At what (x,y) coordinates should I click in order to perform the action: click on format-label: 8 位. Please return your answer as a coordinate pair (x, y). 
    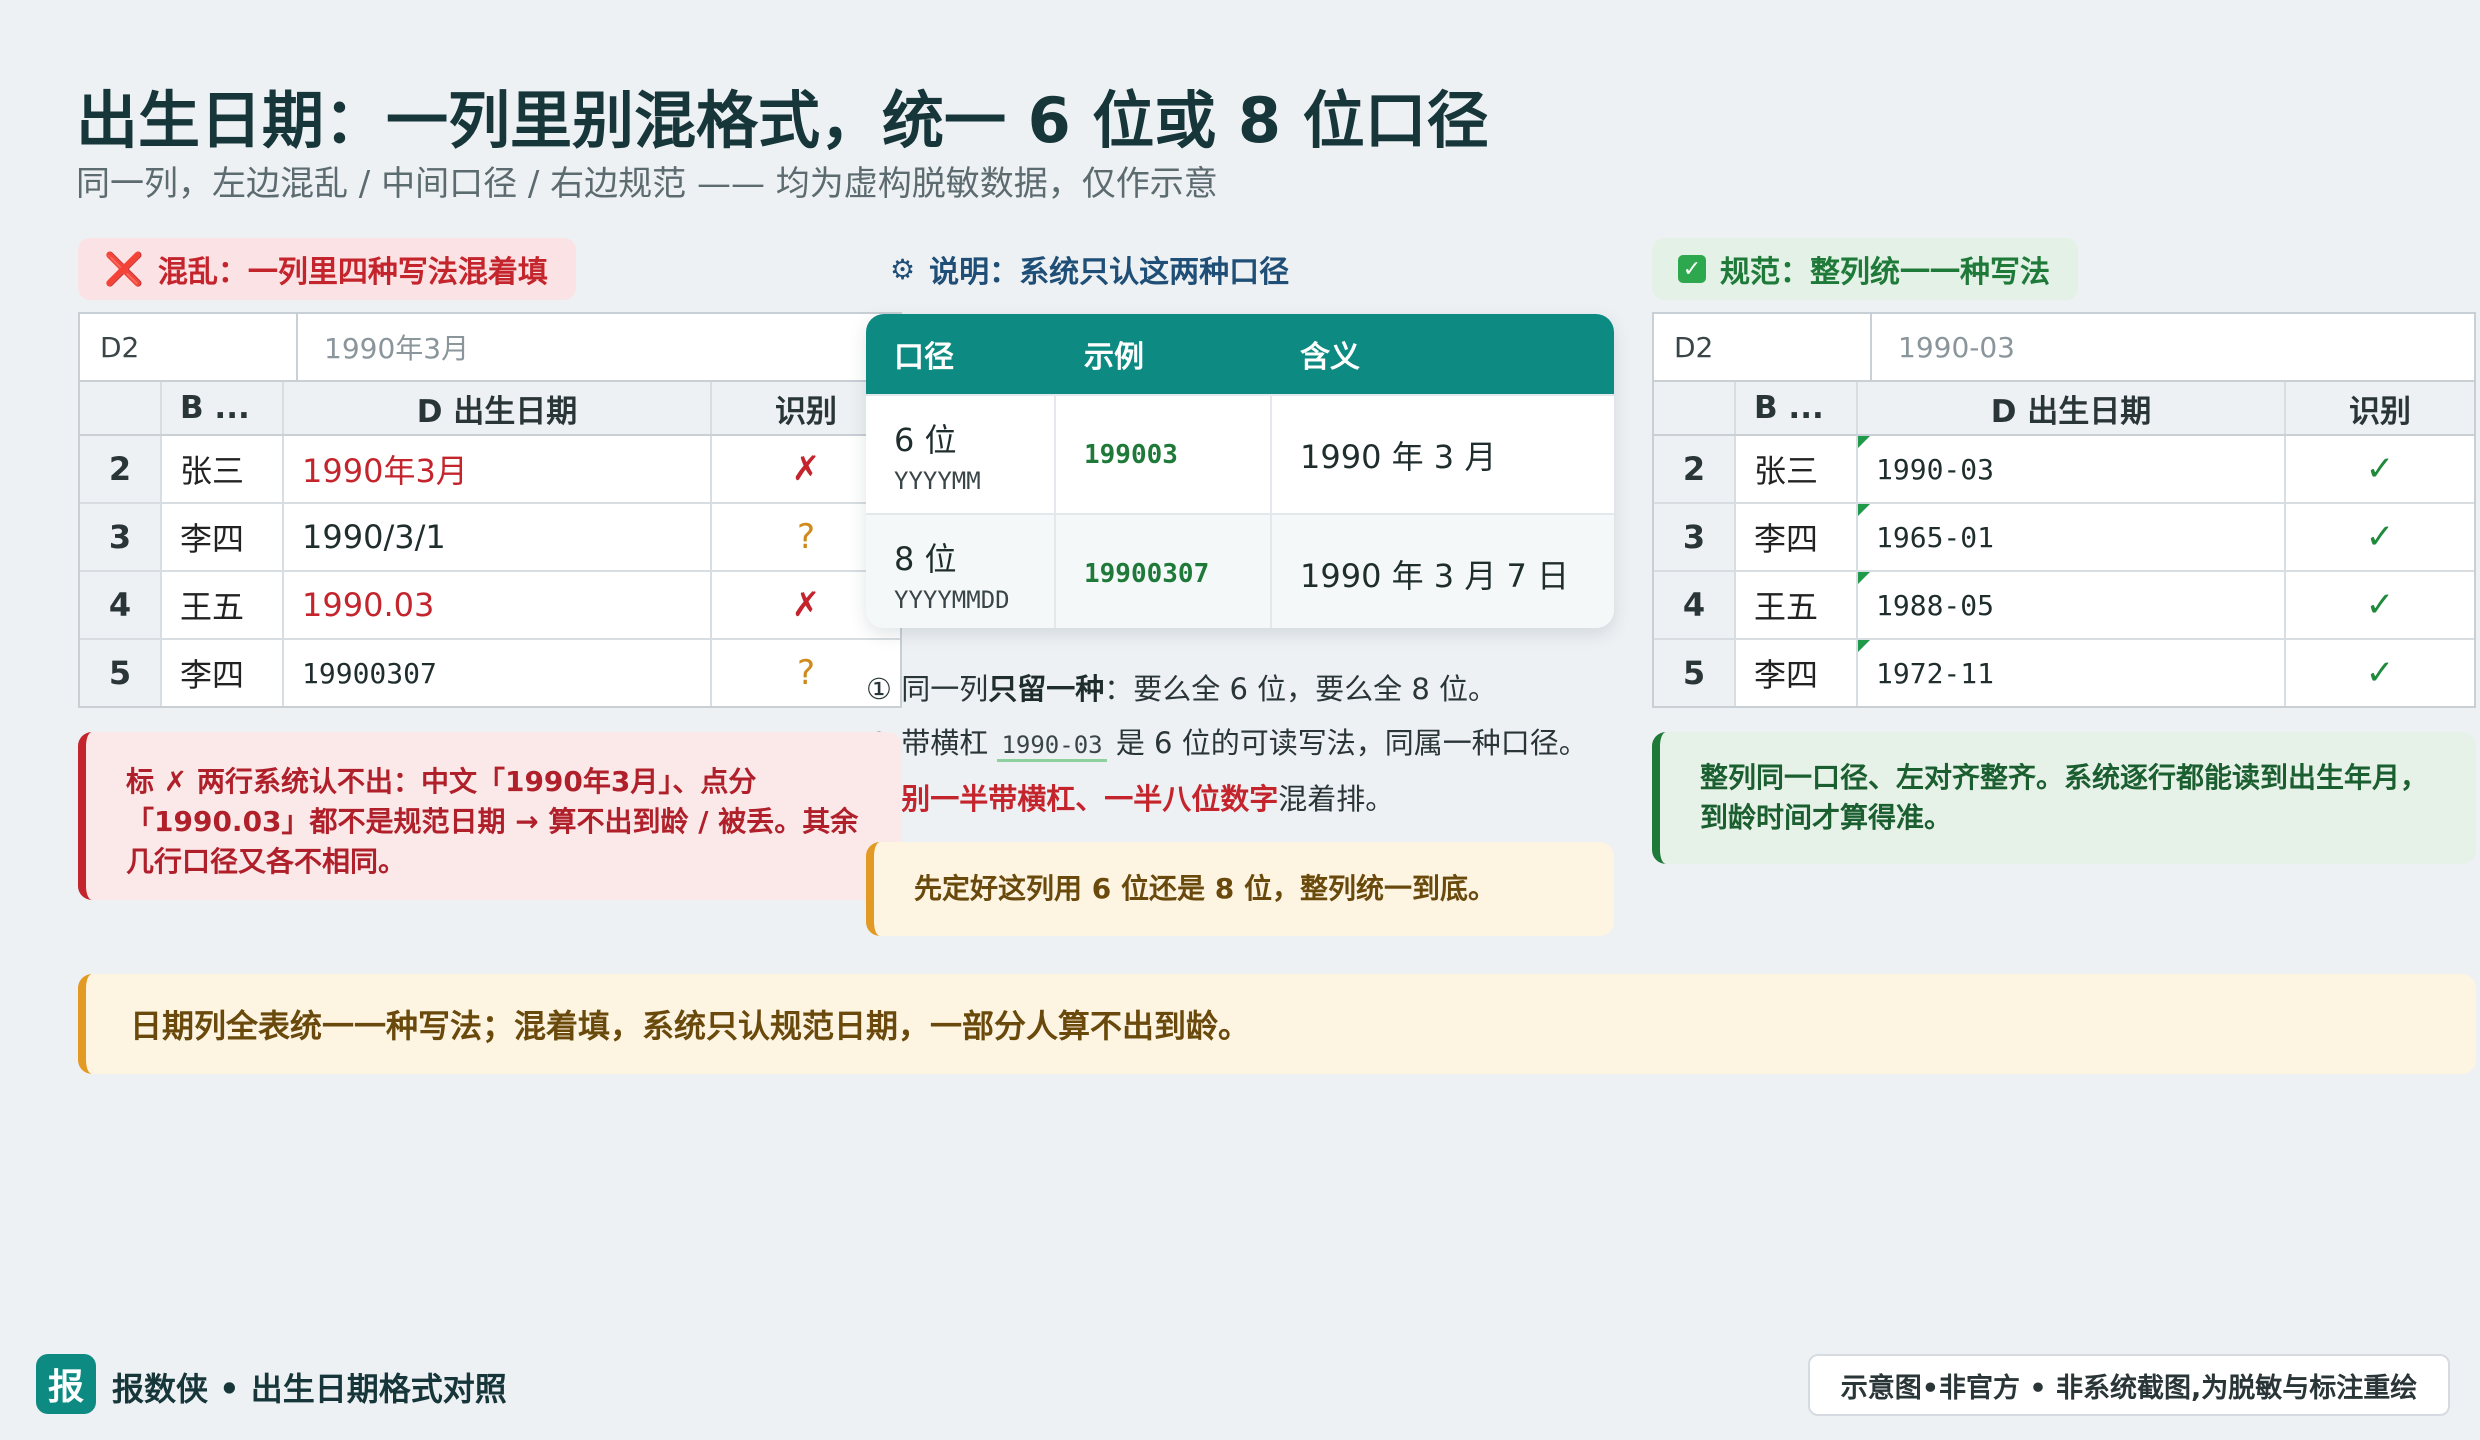
    Looking at the image, I should click on (925, 558).